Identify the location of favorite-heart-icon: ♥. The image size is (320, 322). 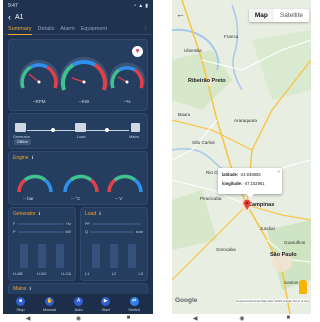
(137, 51).